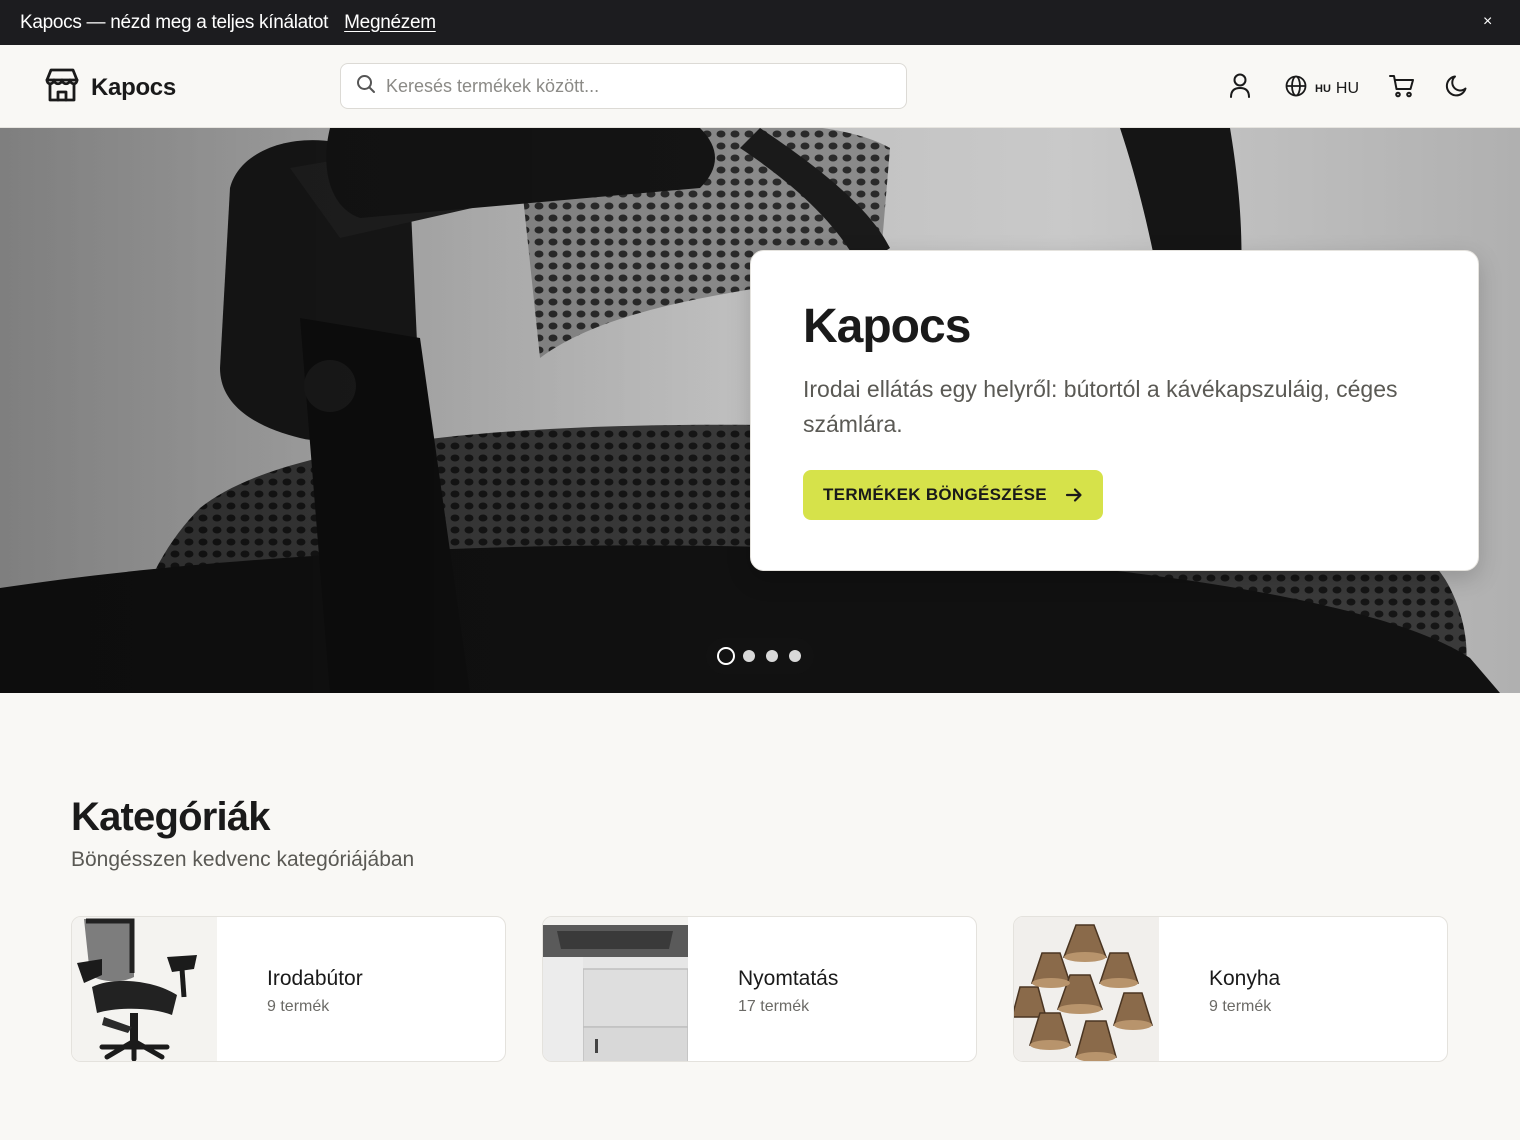 This screenshot has width=1520, height=1140. What do you see at coordinates (171, 817) in the screenshot?
I see `categories-title: Kategóriák` at bounding box center [171, 817].